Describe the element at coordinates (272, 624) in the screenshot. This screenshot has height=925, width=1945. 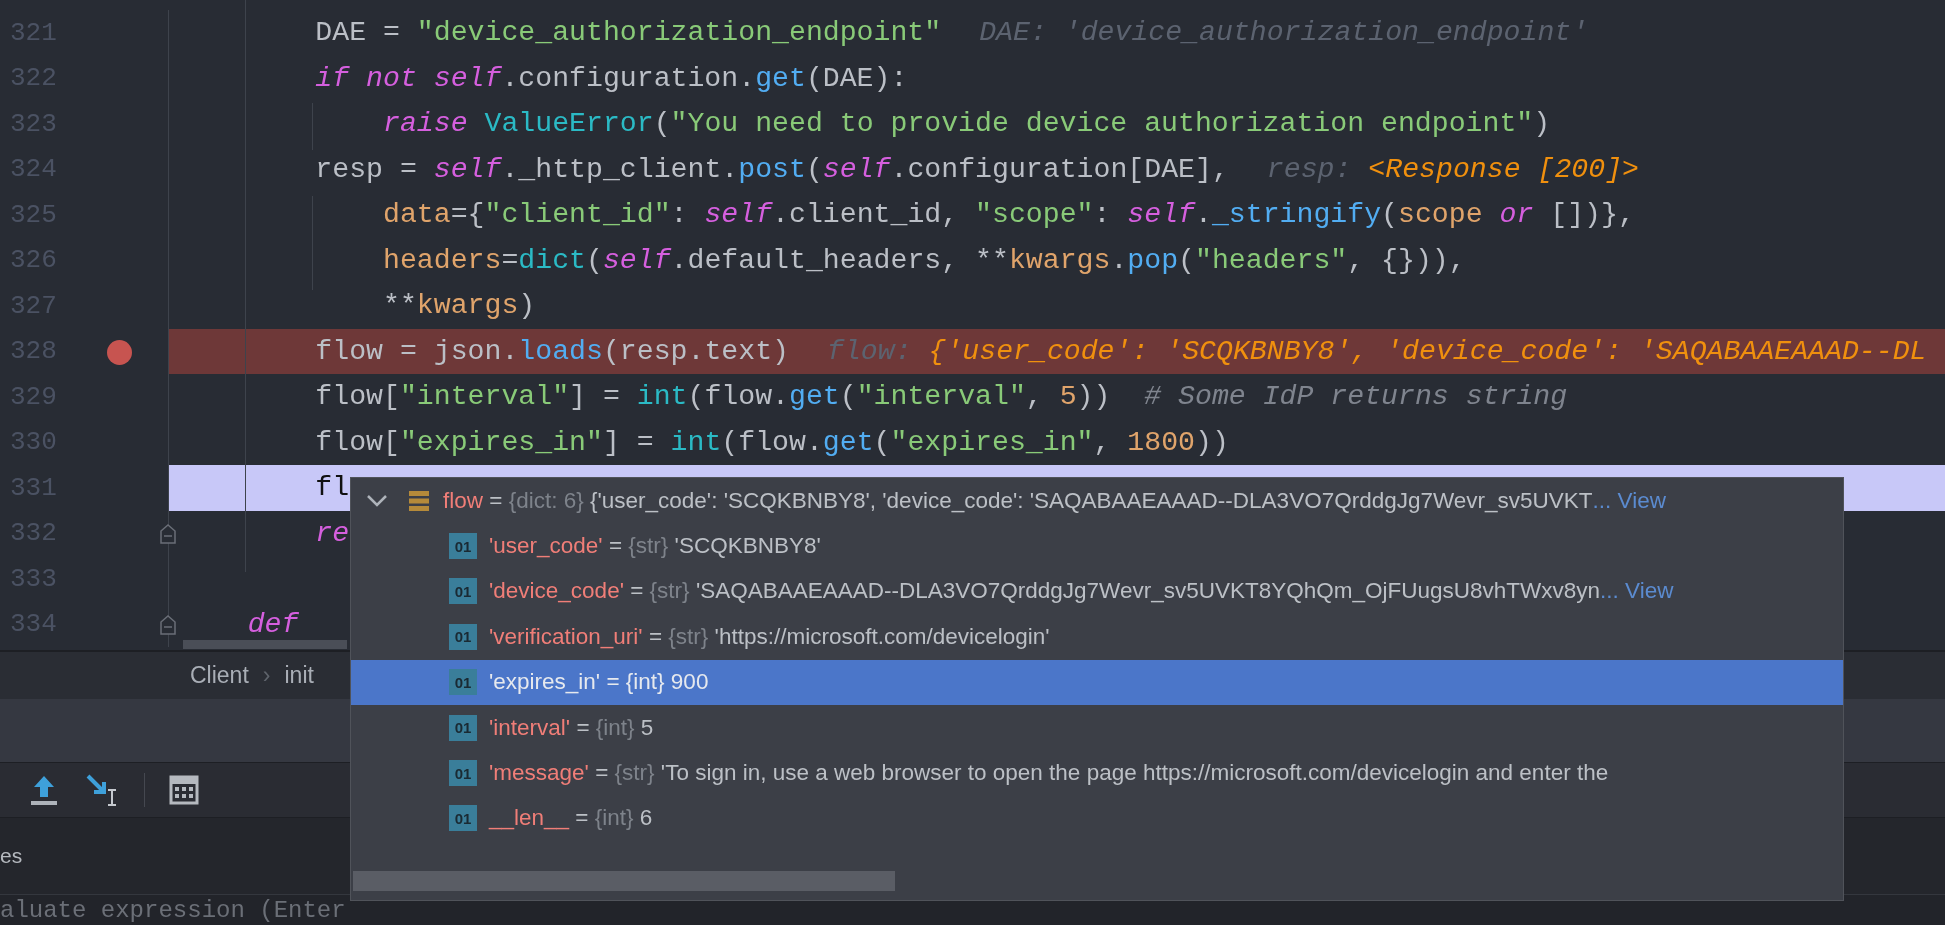
I see `code-line: def` at that location.